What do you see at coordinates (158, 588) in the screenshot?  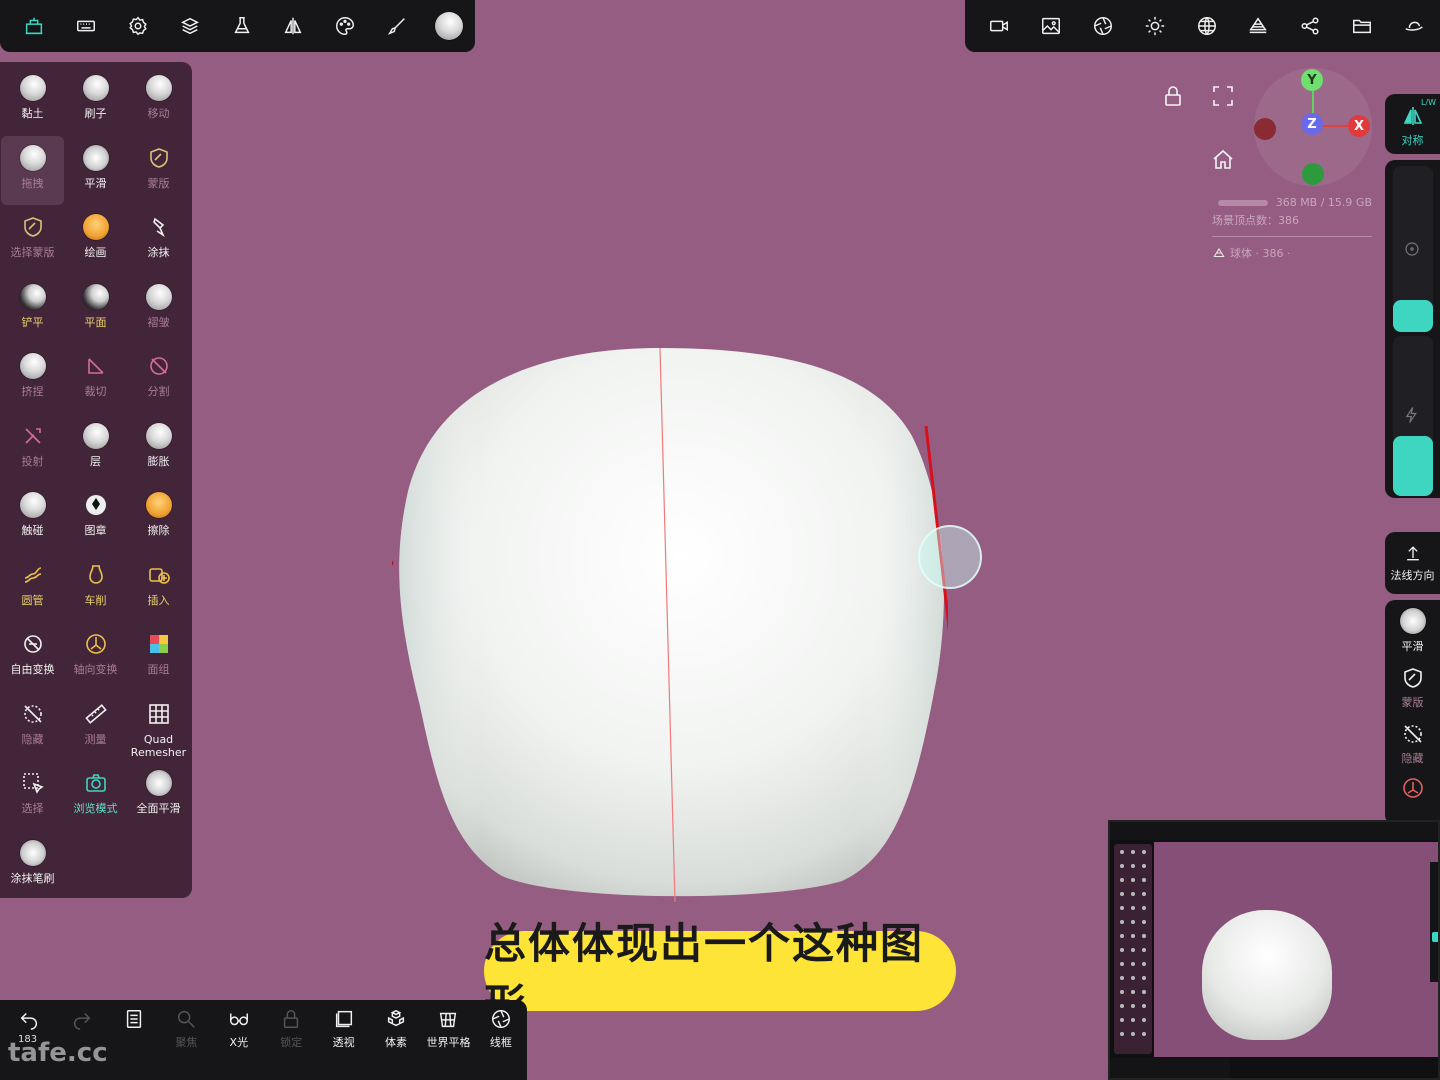 I see `tool-button: 插入` at bounding box center [158, 588].